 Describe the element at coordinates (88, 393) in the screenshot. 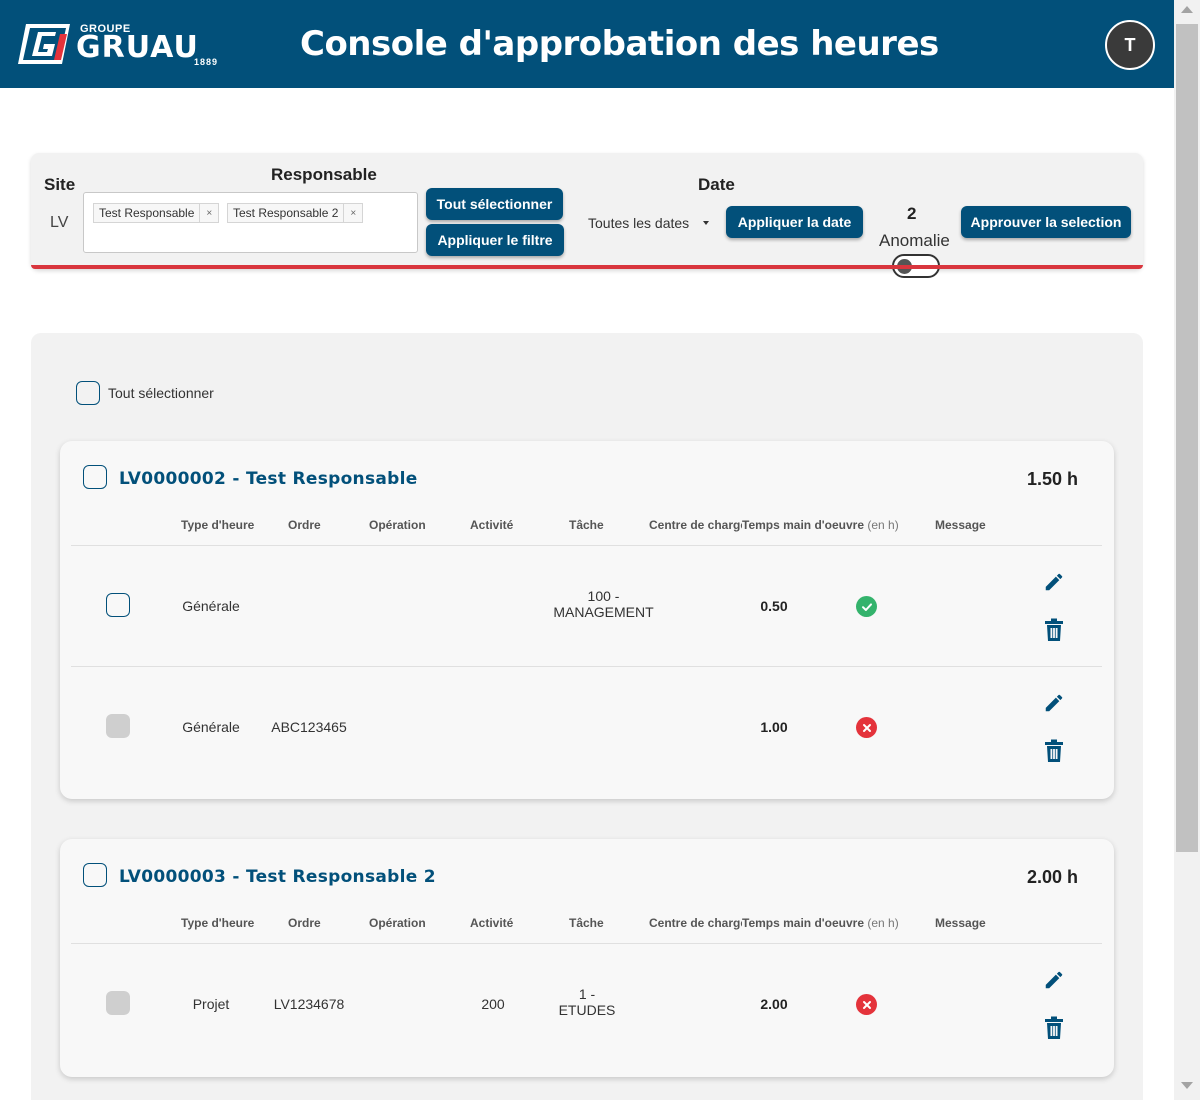

I see `select-all-checkbox` at that location.